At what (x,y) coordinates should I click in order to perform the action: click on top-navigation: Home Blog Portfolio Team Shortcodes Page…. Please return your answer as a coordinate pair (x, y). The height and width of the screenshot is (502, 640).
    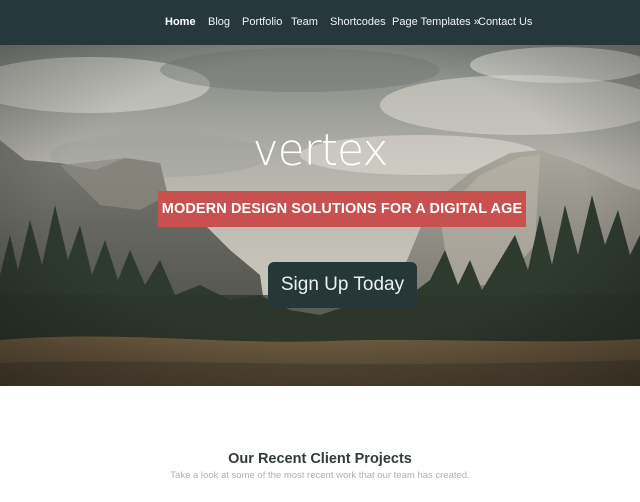
    Looking at the image, I should click on (320, 22).